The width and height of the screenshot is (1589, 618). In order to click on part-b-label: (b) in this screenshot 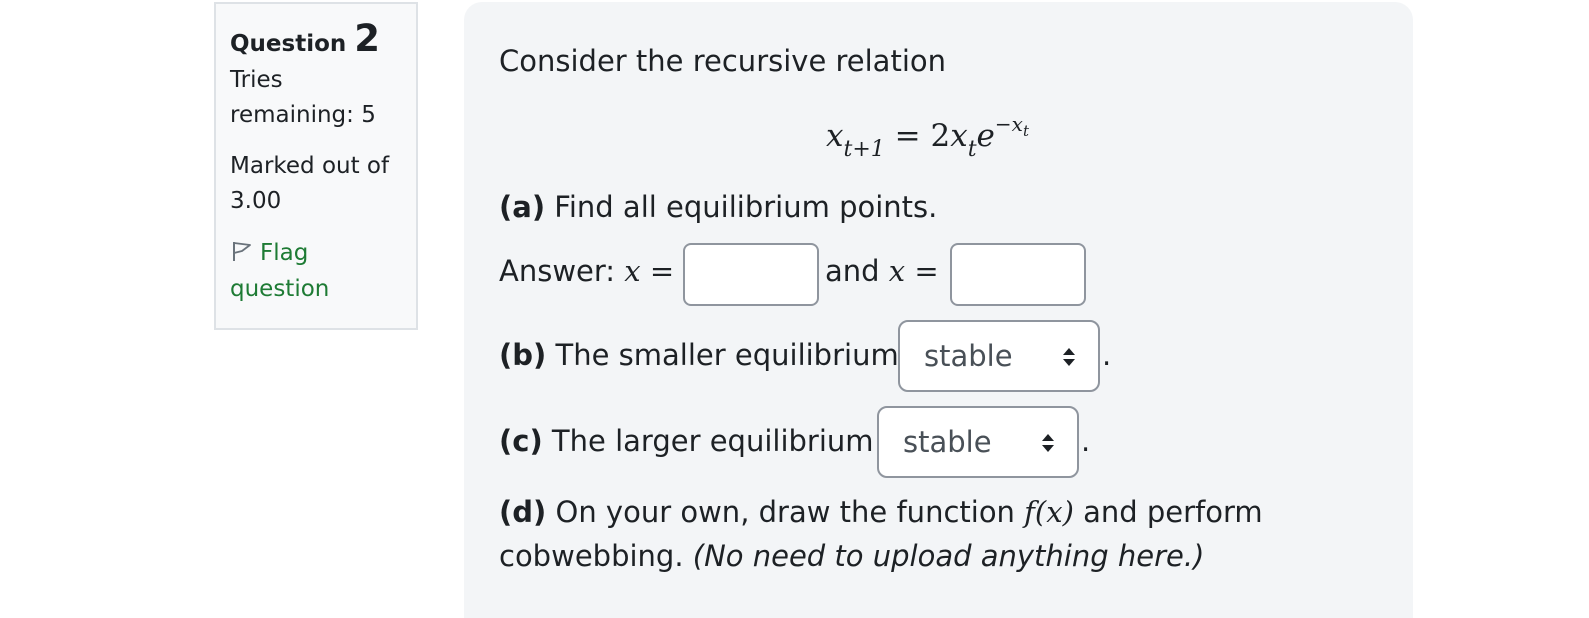, I will do `click(523, 355)`.